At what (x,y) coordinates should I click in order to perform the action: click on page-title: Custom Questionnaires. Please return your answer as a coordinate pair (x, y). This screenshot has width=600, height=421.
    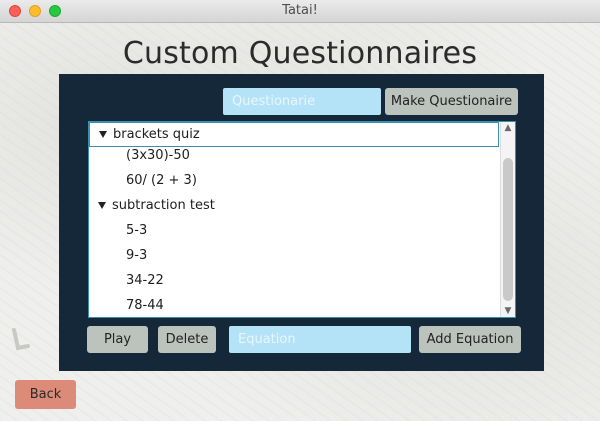
    Looking at the image, I should click on (300, 53).